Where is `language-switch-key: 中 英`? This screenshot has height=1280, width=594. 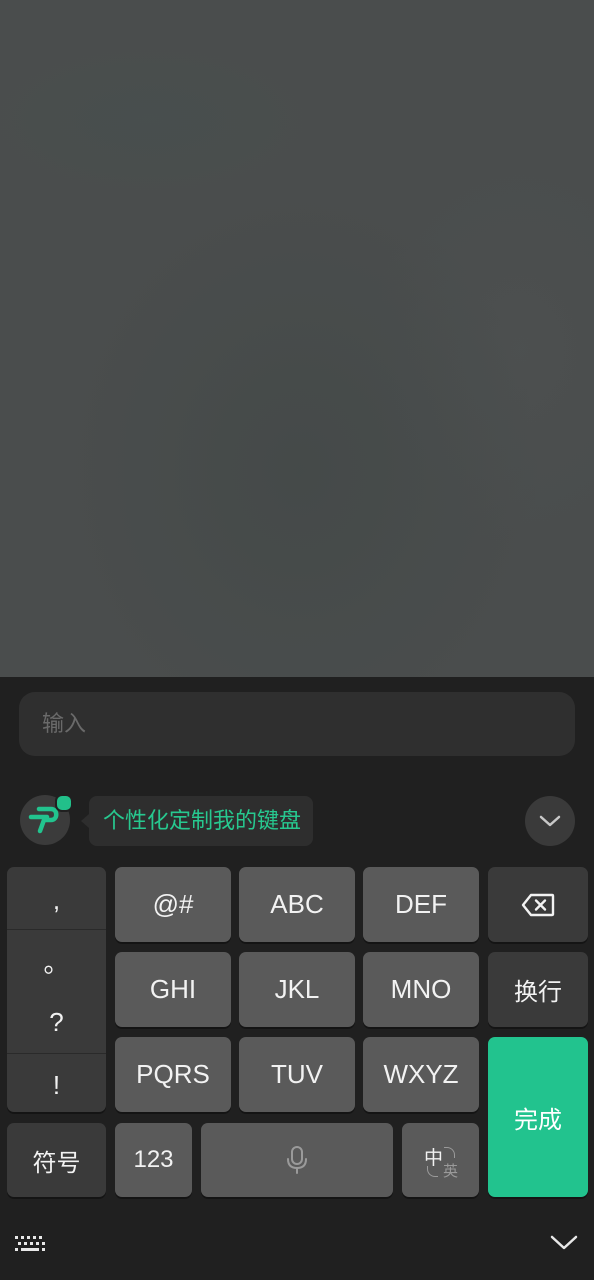
language-switch-key: 中 英 is located at coordinates (440, 1160).